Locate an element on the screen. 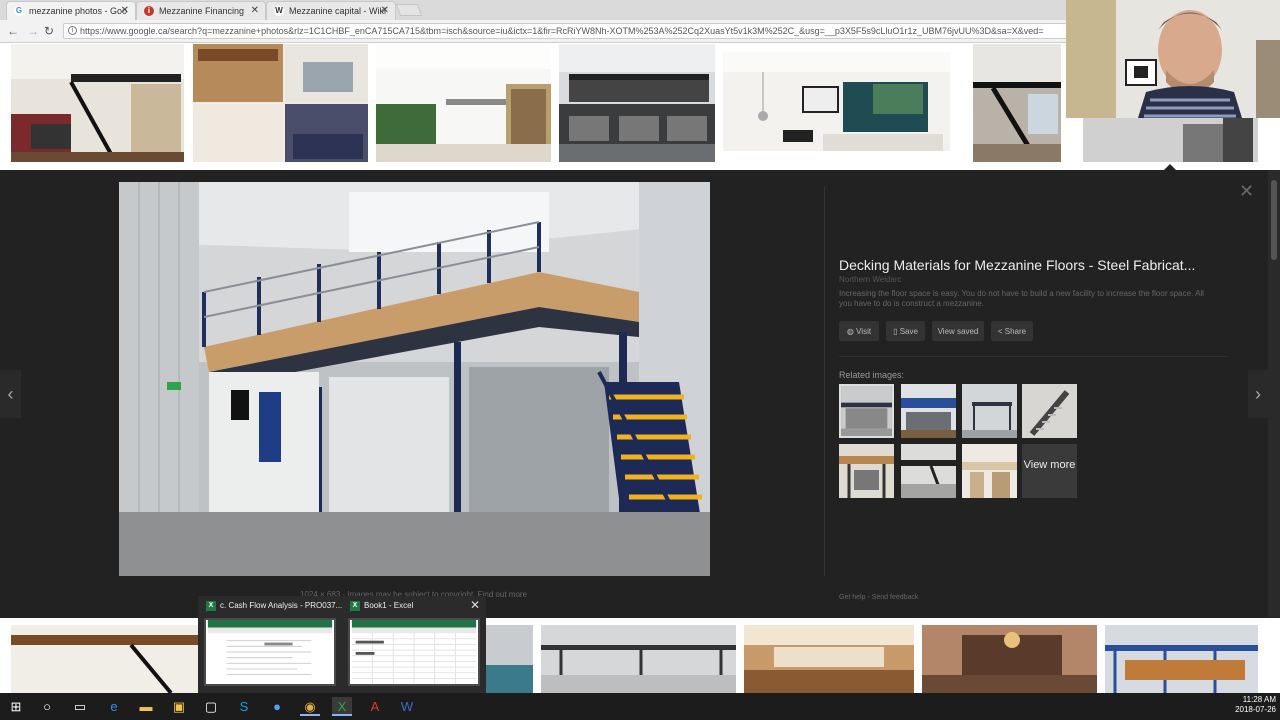  view-saved-button: View saved is located at coordinates (958, 331).